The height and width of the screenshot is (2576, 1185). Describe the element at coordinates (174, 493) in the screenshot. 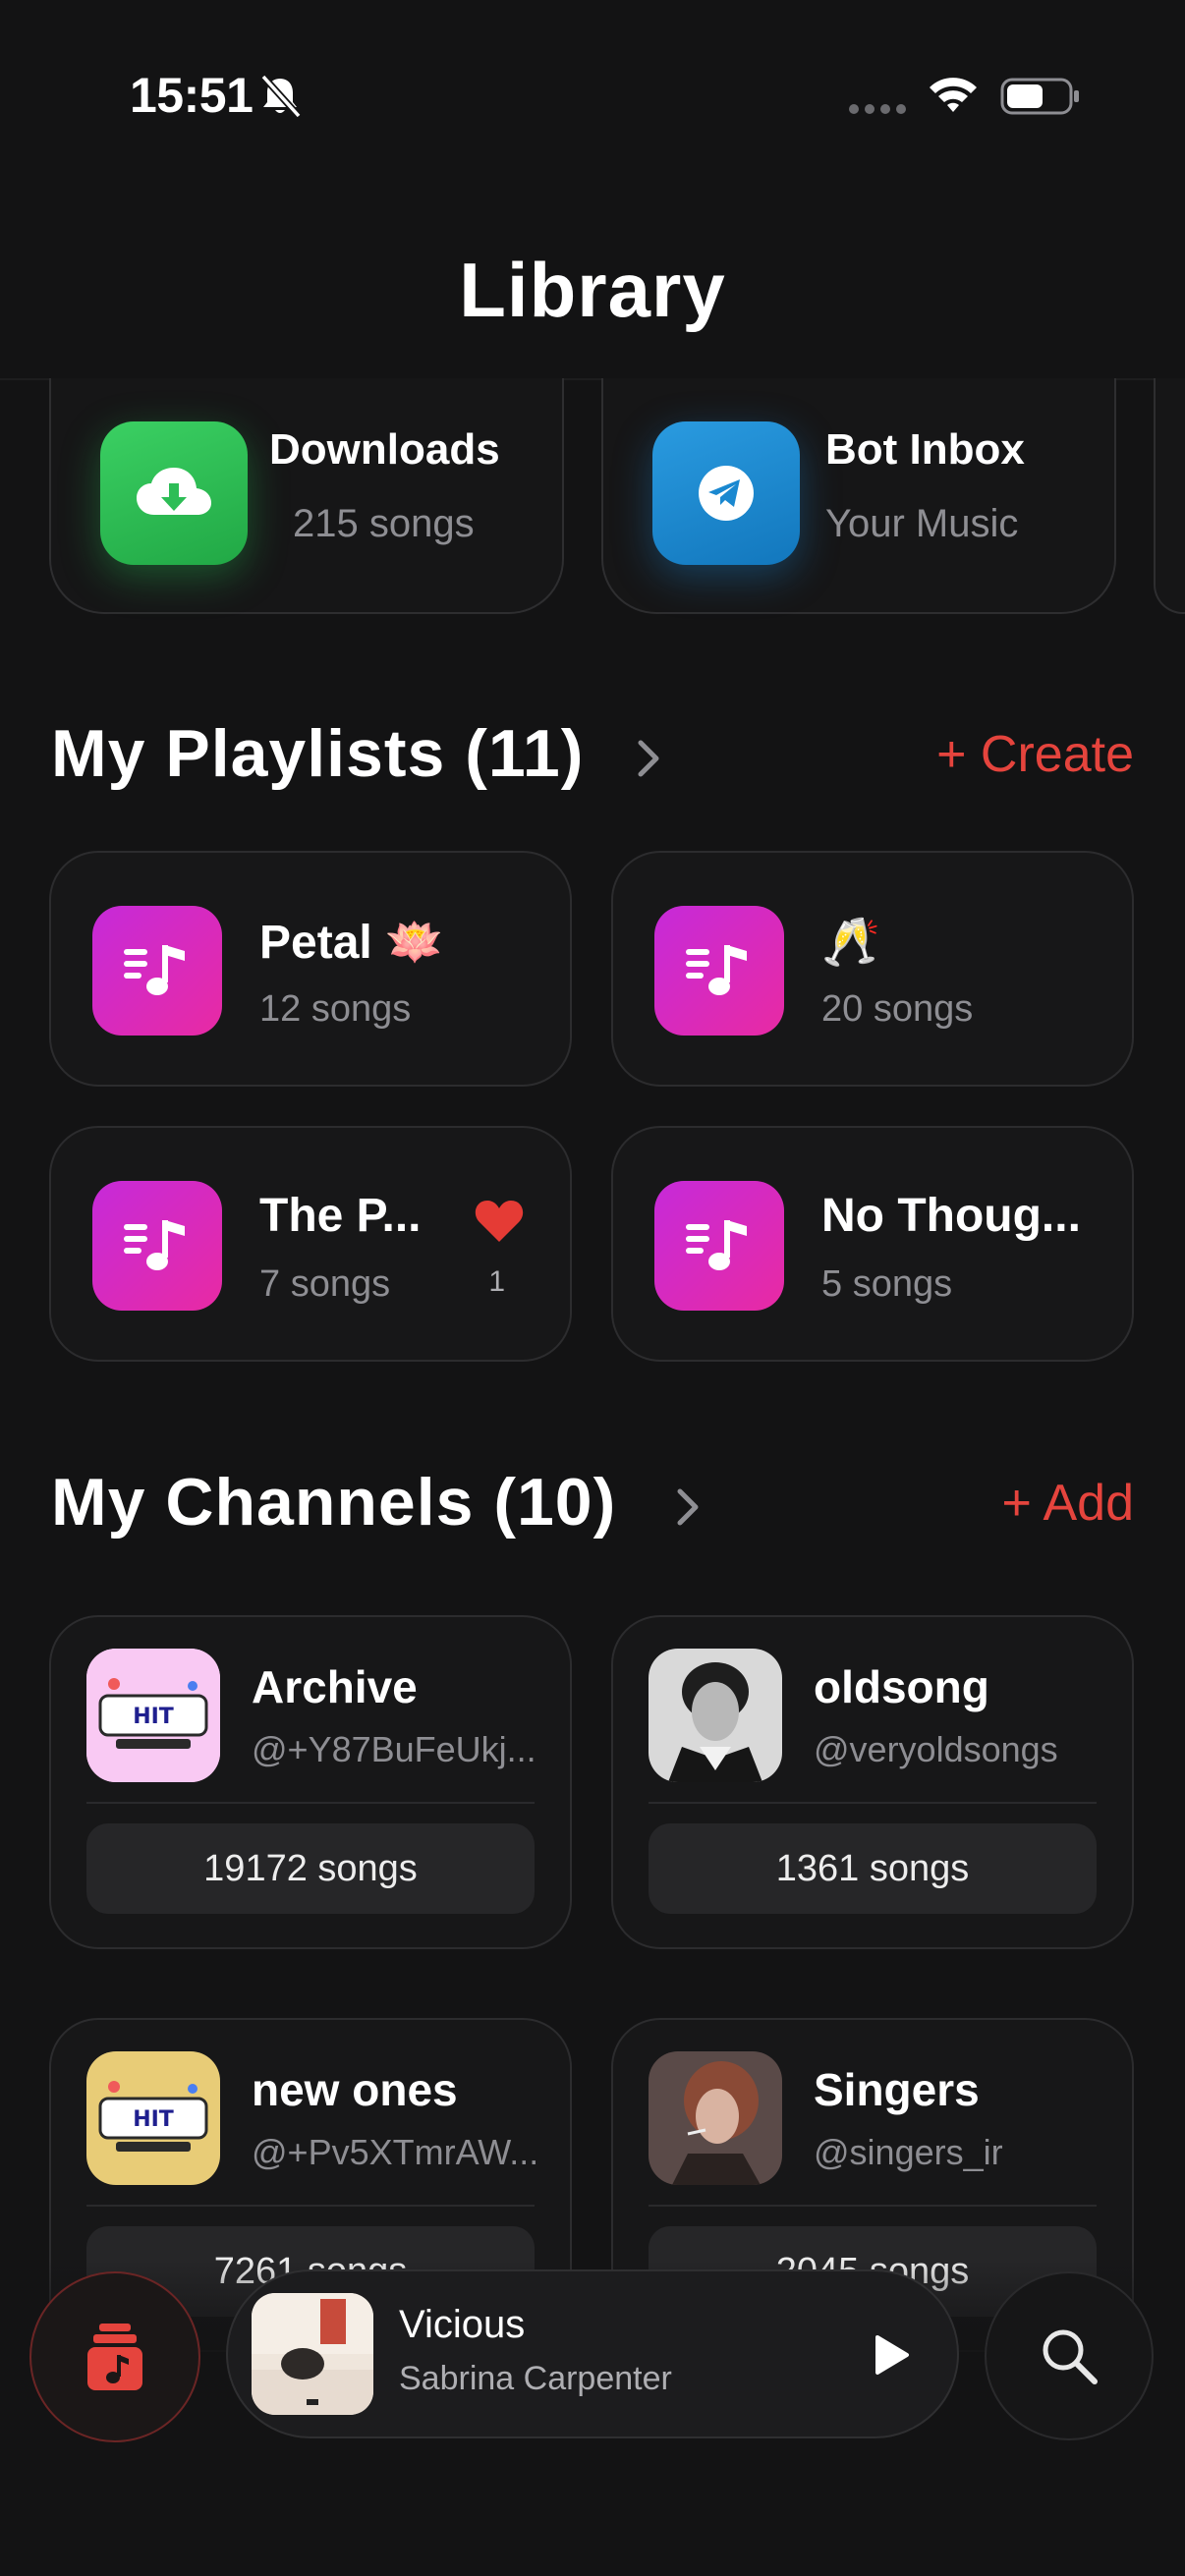

I see `cloud-download-icon` at that location.